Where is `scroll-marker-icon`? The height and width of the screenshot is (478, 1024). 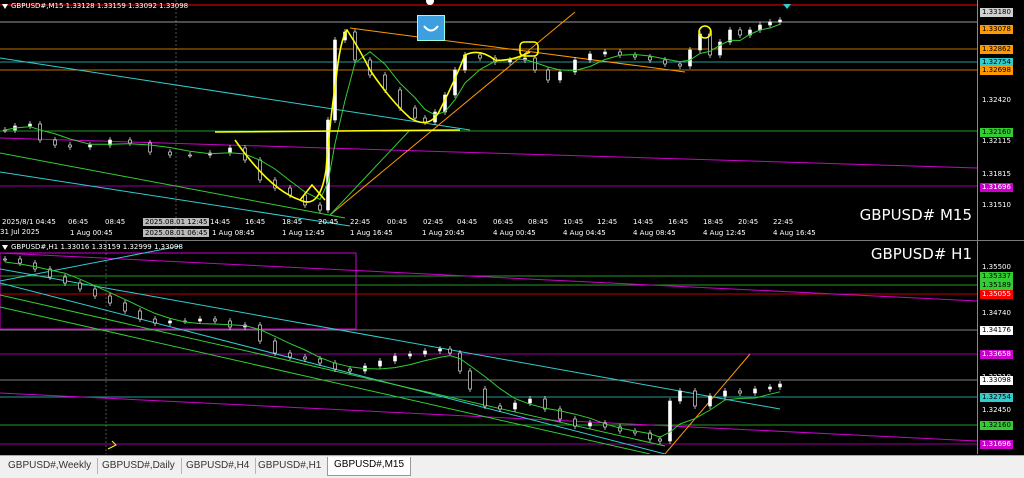 scroll-marker-icon is located at coordinates (787, 6).